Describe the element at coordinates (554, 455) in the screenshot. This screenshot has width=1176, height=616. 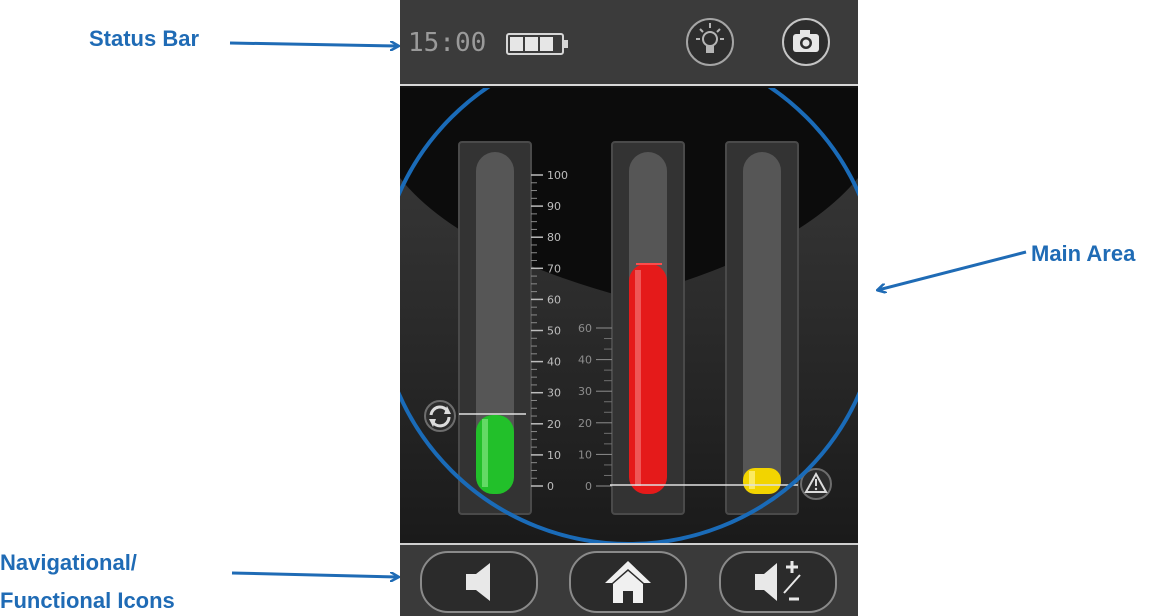
I see `green-scale-label: 10` at that location.